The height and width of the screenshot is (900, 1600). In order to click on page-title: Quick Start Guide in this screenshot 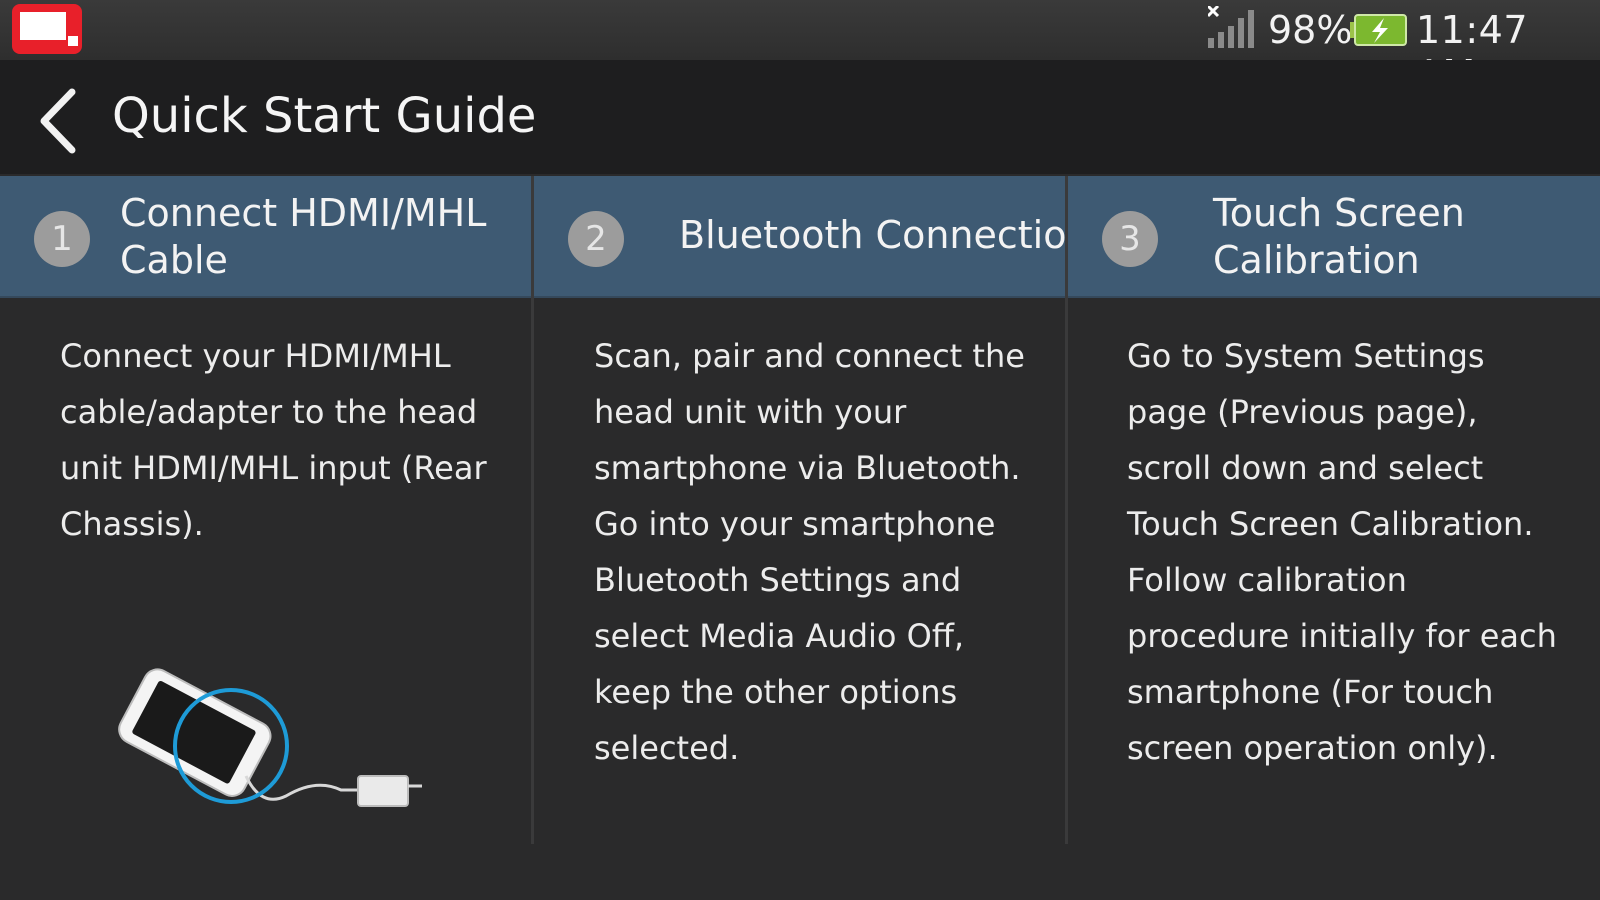, I will do `click(324, 116)`.